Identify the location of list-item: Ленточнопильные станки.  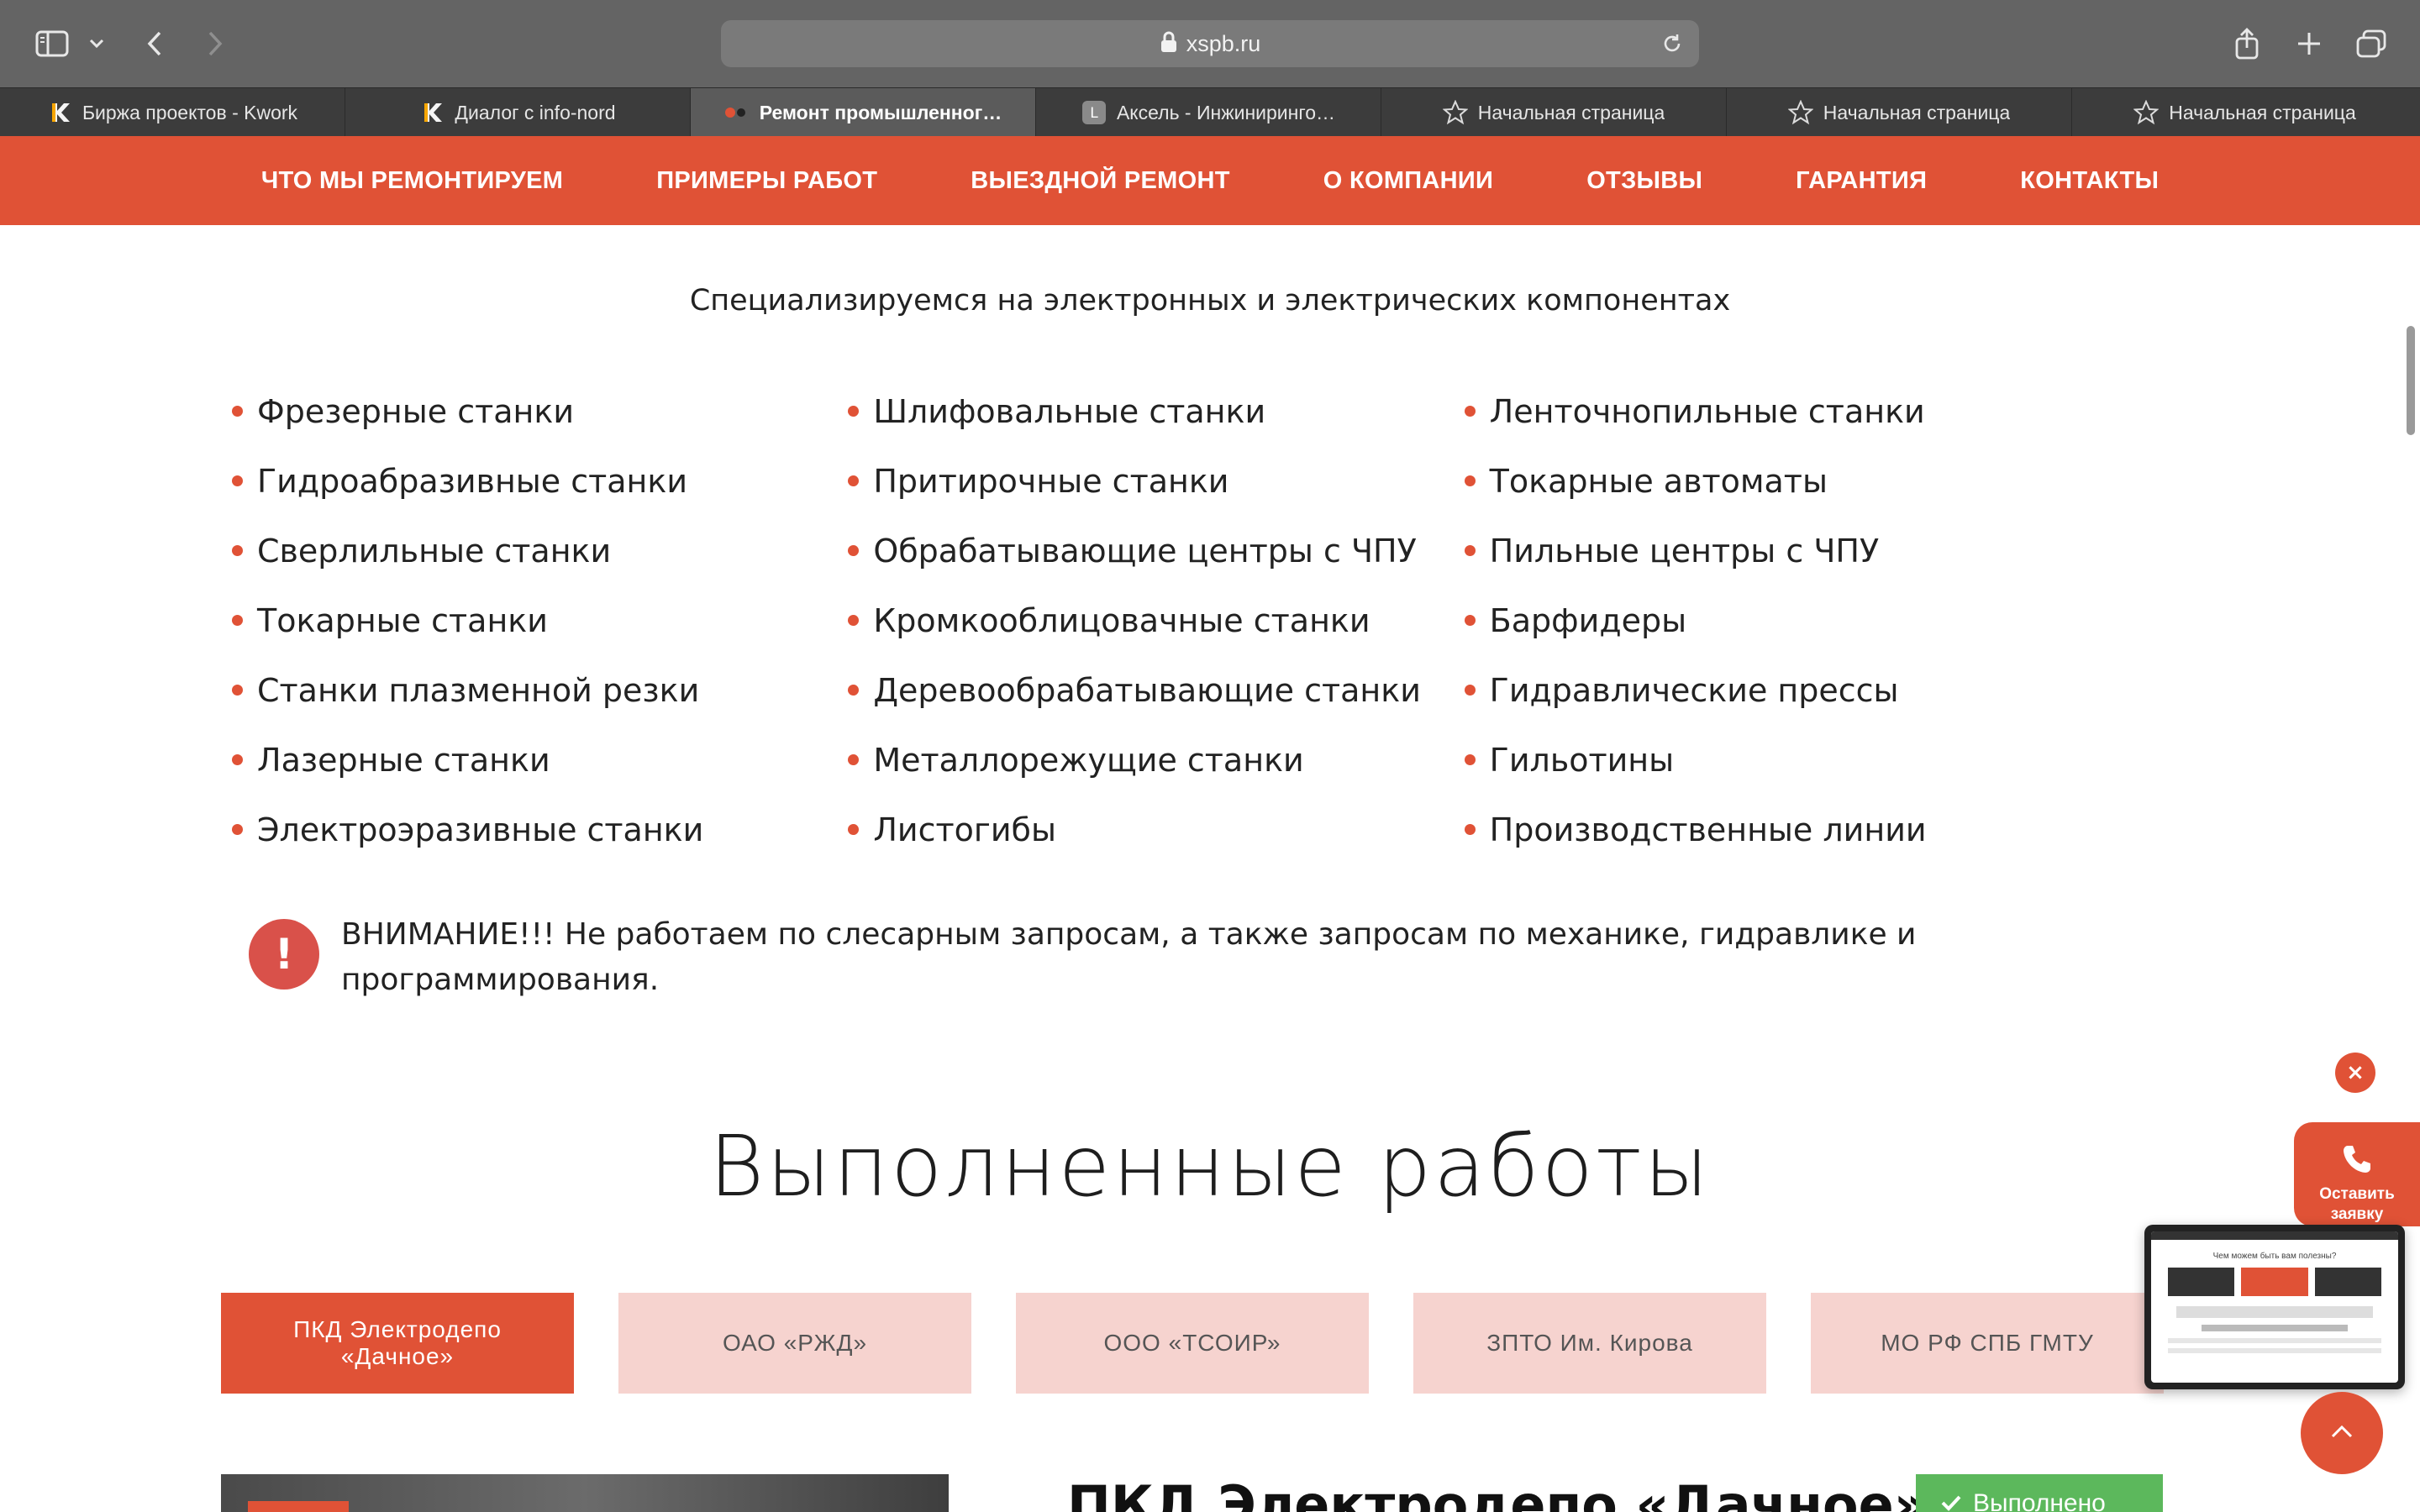
(1772, 411).